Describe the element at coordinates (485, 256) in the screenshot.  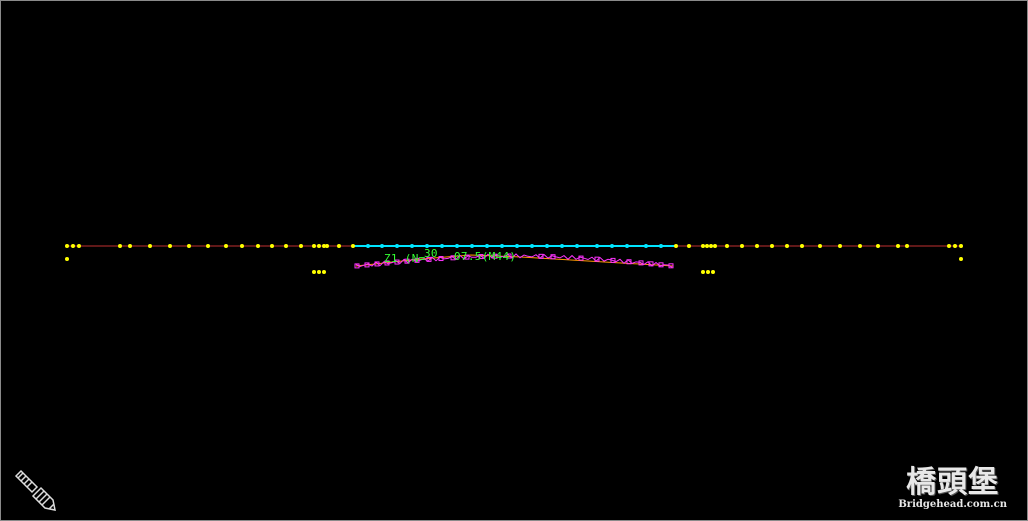
I see `tendon-label-spec: 07.5(M44)` at that location.